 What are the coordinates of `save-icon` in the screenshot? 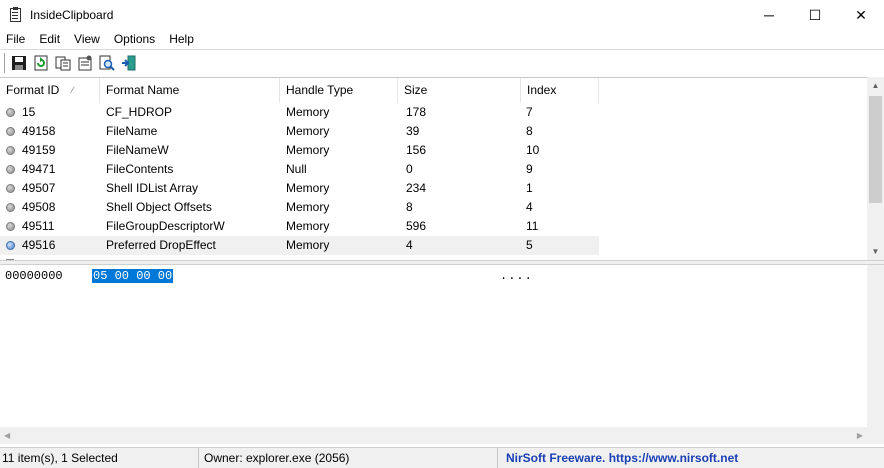 It's located at (19, 63).